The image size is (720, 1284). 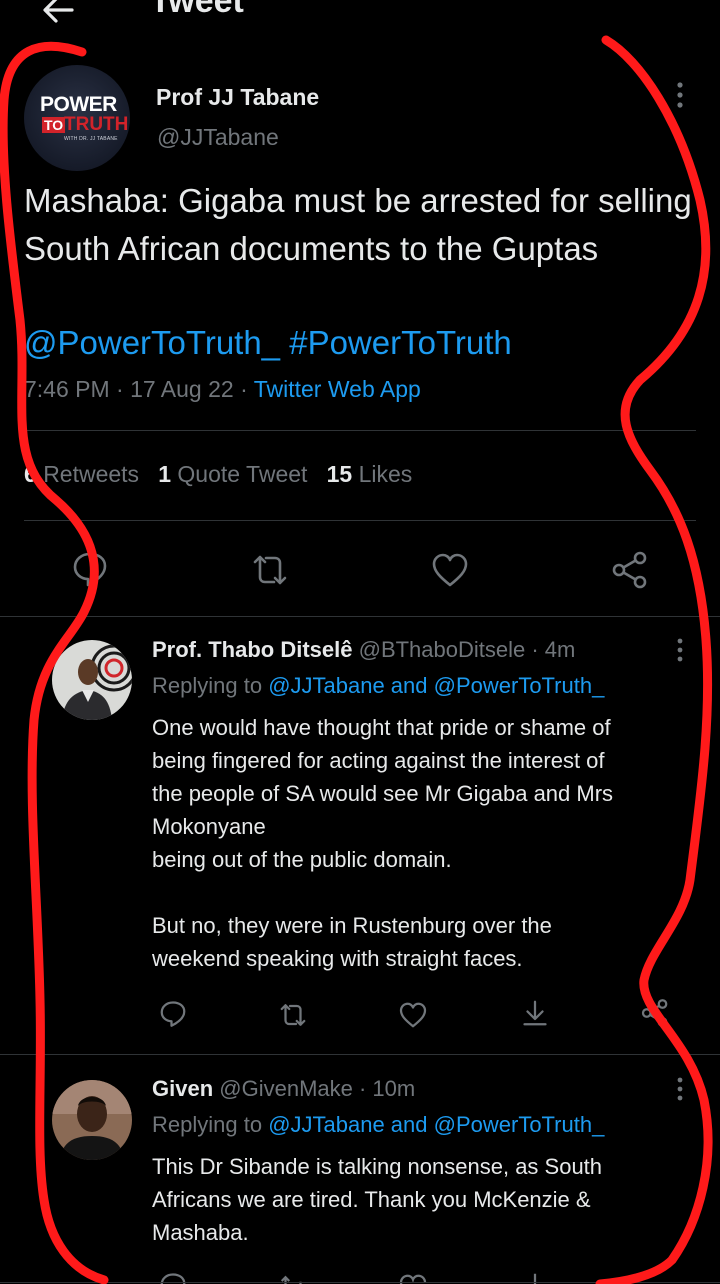 I want to click on tweet-meta: 7:46 PM · 17 Aug 22 · Twitter Web App, so click(x=222, y=389).